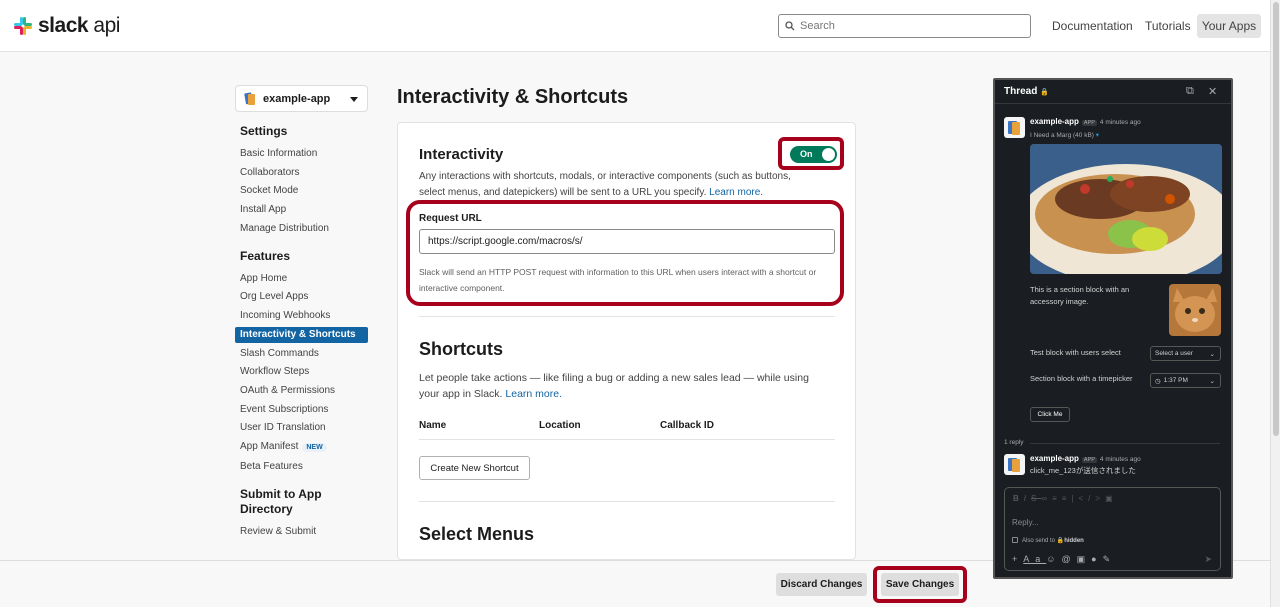 This screenshot has width=1280, height=607. Describe the element at coordinates (1096, 559) in the screenshot. I see `microphone-icon: ●` at that location.